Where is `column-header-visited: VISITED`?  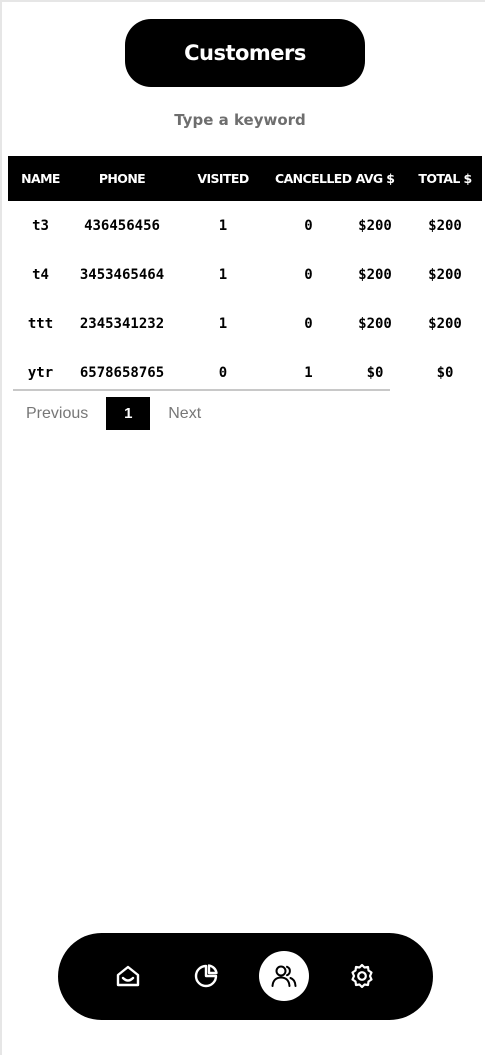
column-header-visited: VISITED is located at coordinates (223, 178).